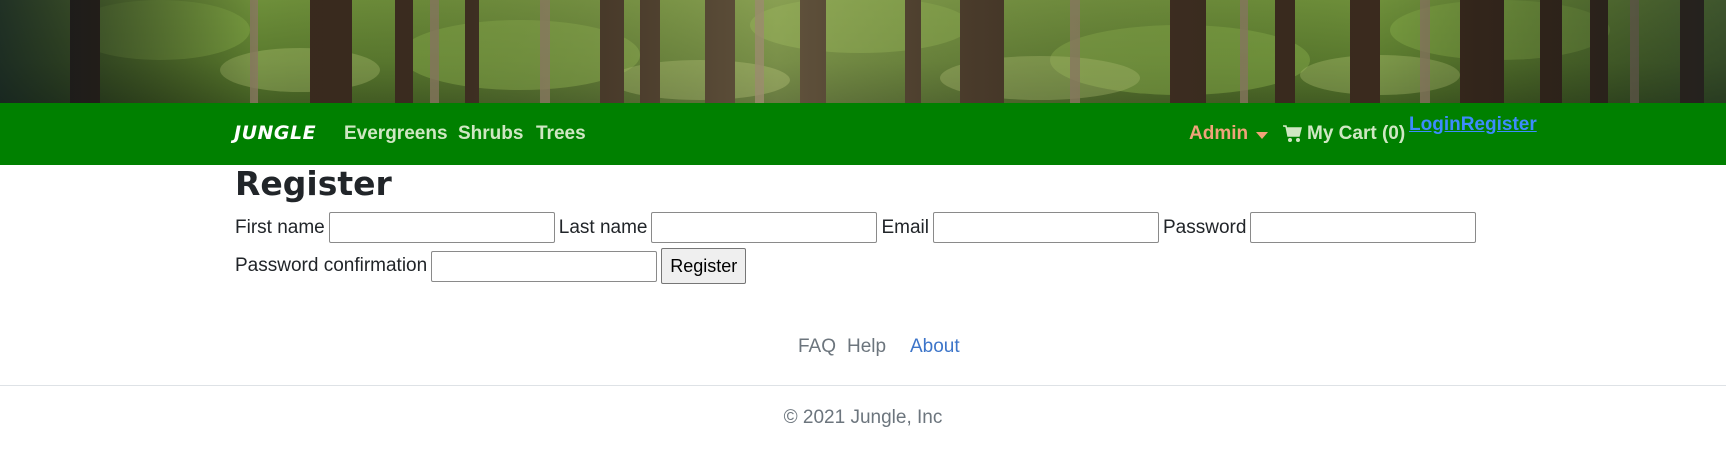 The image size is (1726, 467). Describe the element at coordinates (1205, 227) in the screenshot. I see `password-label: Password` at that location.